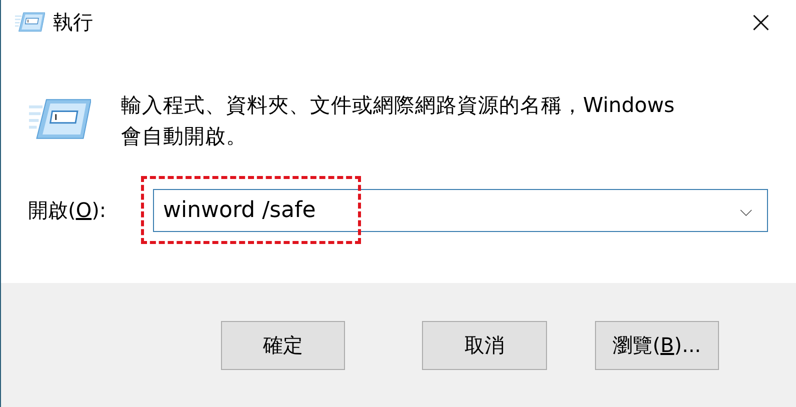 The height and width of the screenshot is (407, 796). What do you see at coordinates (398, 121) in the screenshot?
I see `description-text: 輸入程式、資料夾、文件或網際網路資源的名稱，Windows 會自動開啟。` at bounding box center [398, 121].